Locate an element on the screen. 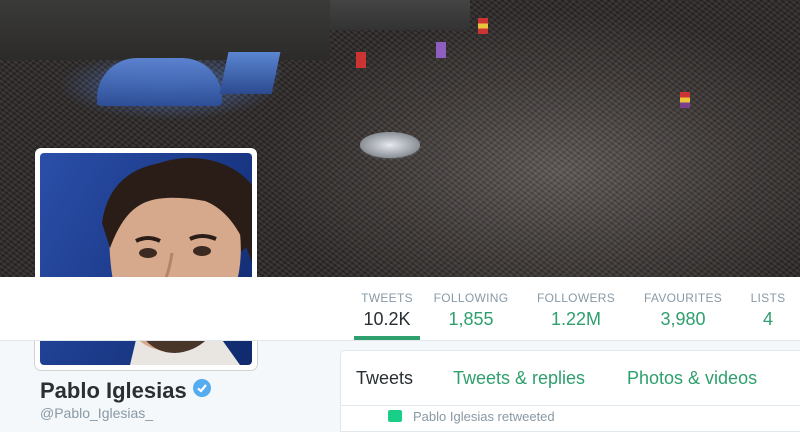 This screenshot has width=800, height=432. stat-lists: LISTS 4 is located at coordinates (768, 308).